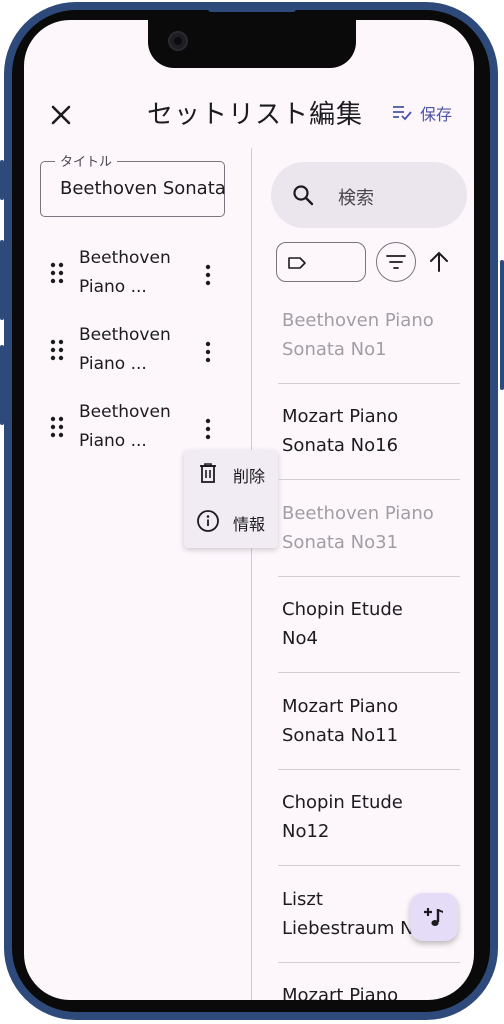 The image size is (504, 1024). Describe the element at coordinates (231, 473) in the screenshot. I see `menu-item-delete: 削除` at that location.